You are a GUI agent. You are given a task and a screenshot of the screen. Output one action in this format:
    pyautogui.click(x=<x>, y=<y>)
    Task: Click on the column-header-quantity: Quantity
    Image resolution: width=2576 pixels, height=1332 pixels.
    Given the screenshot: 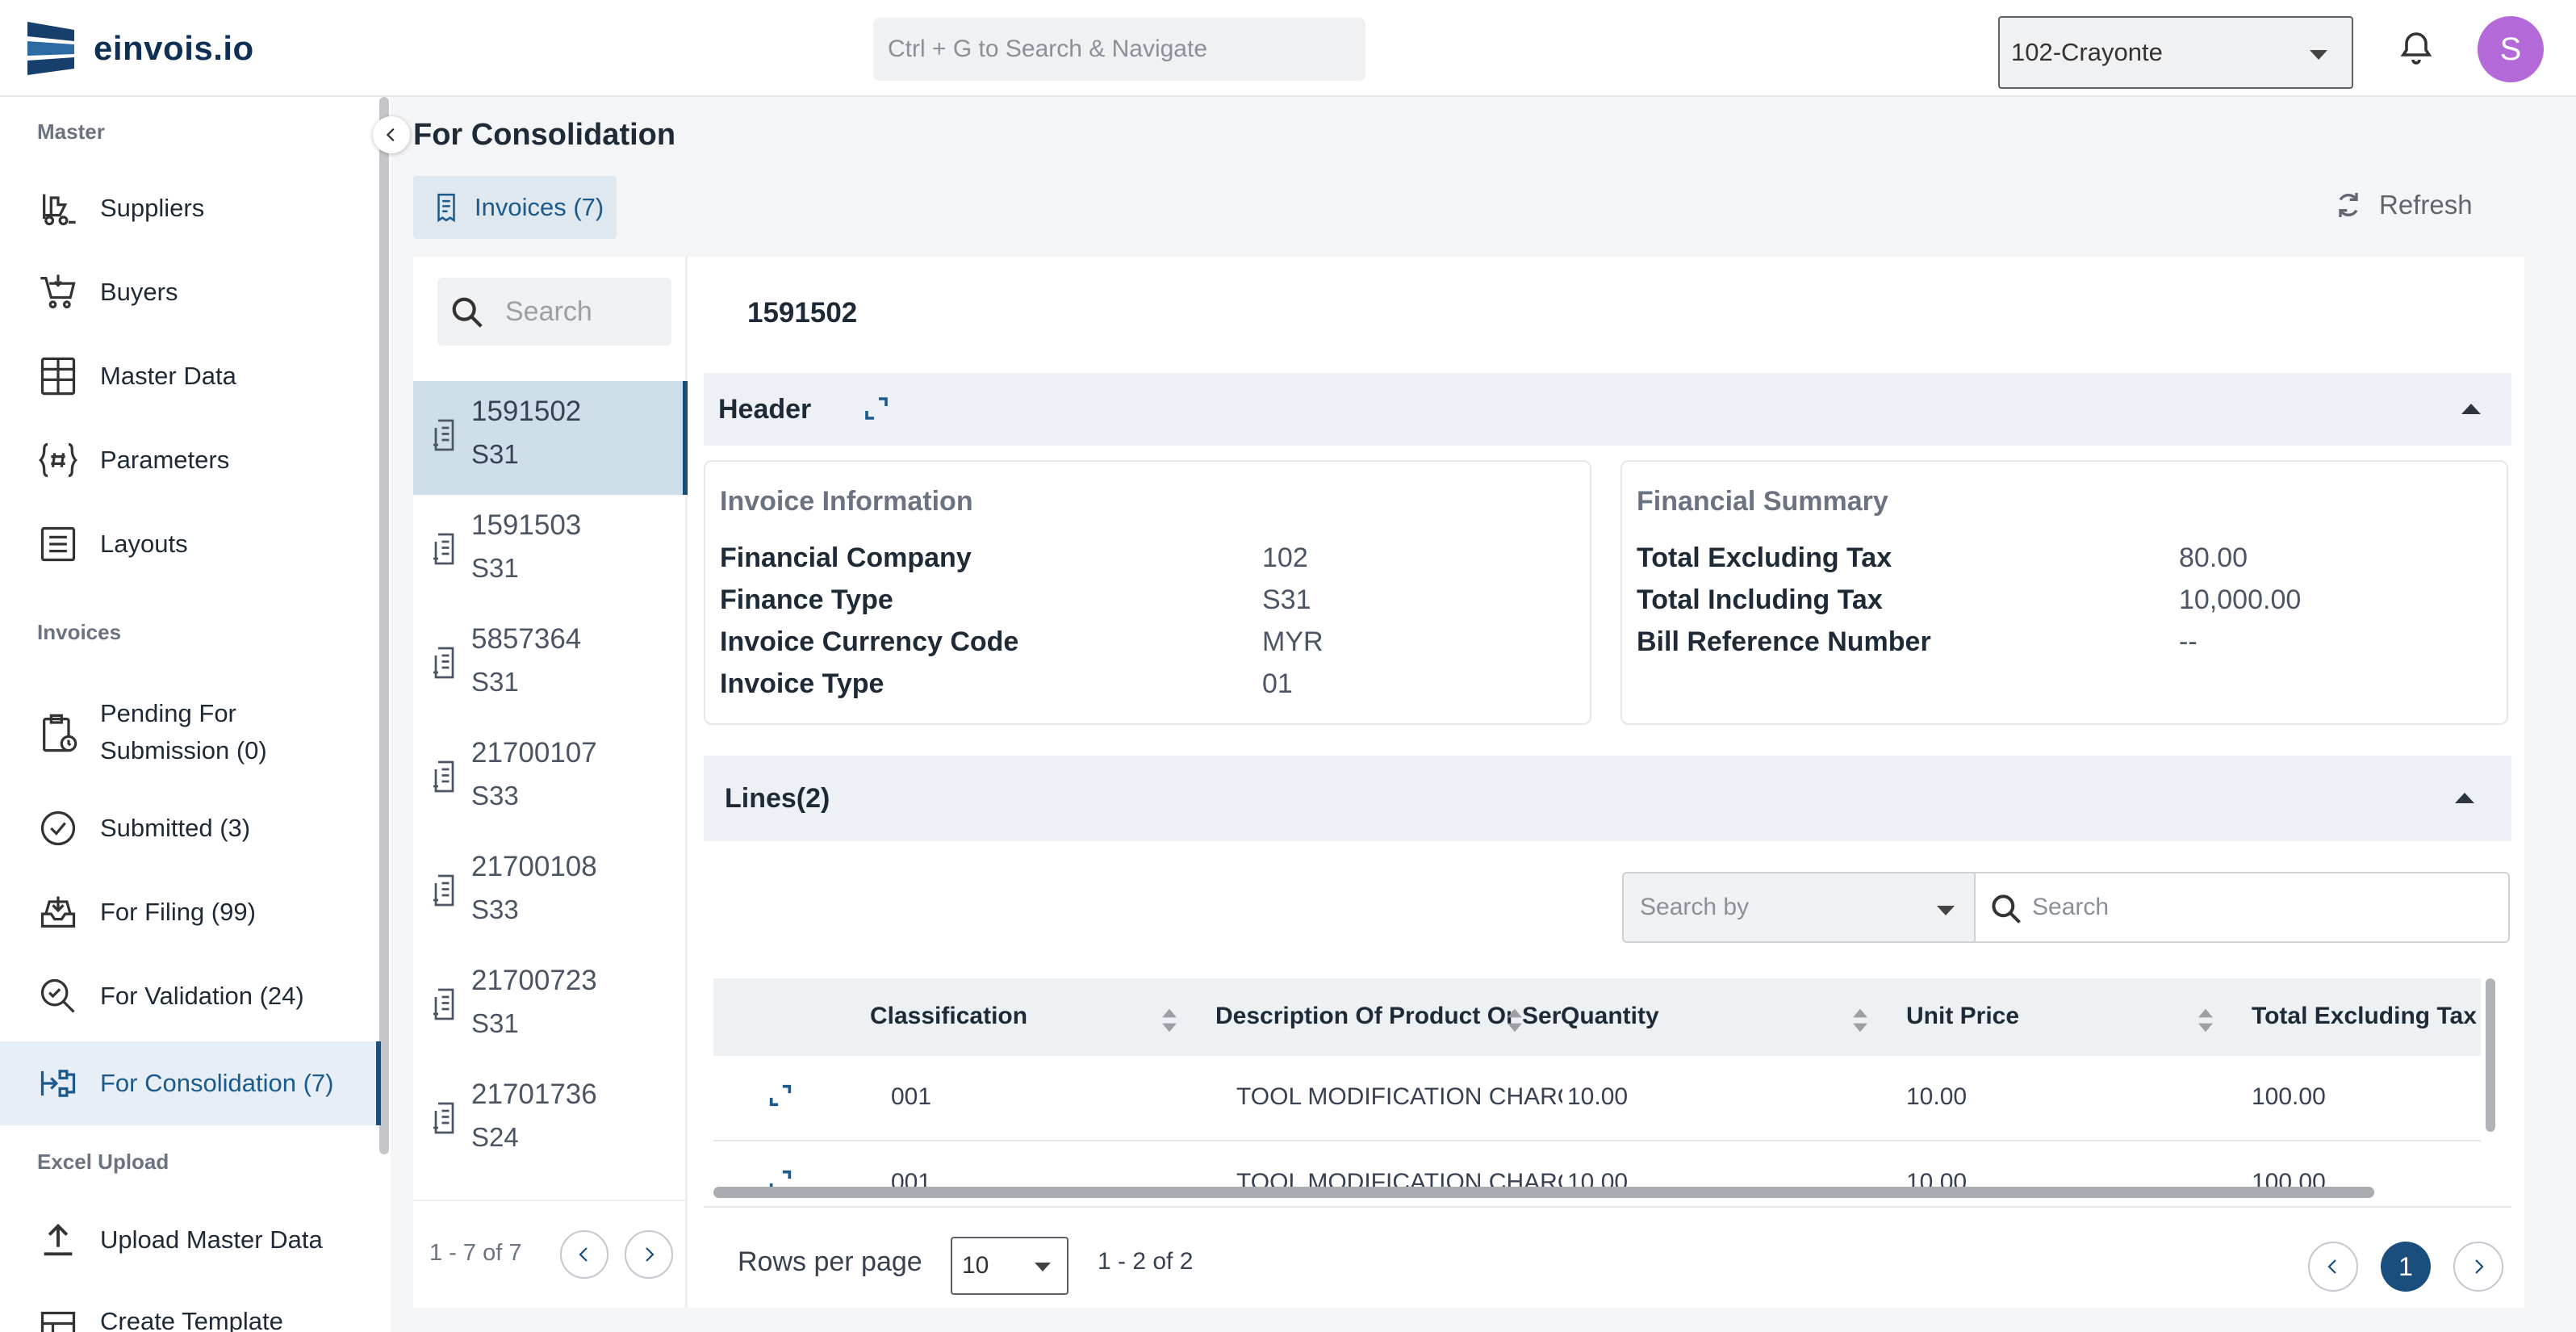 What is the action you would take?
    pyautogui.click(x=1610, y=1016)
    